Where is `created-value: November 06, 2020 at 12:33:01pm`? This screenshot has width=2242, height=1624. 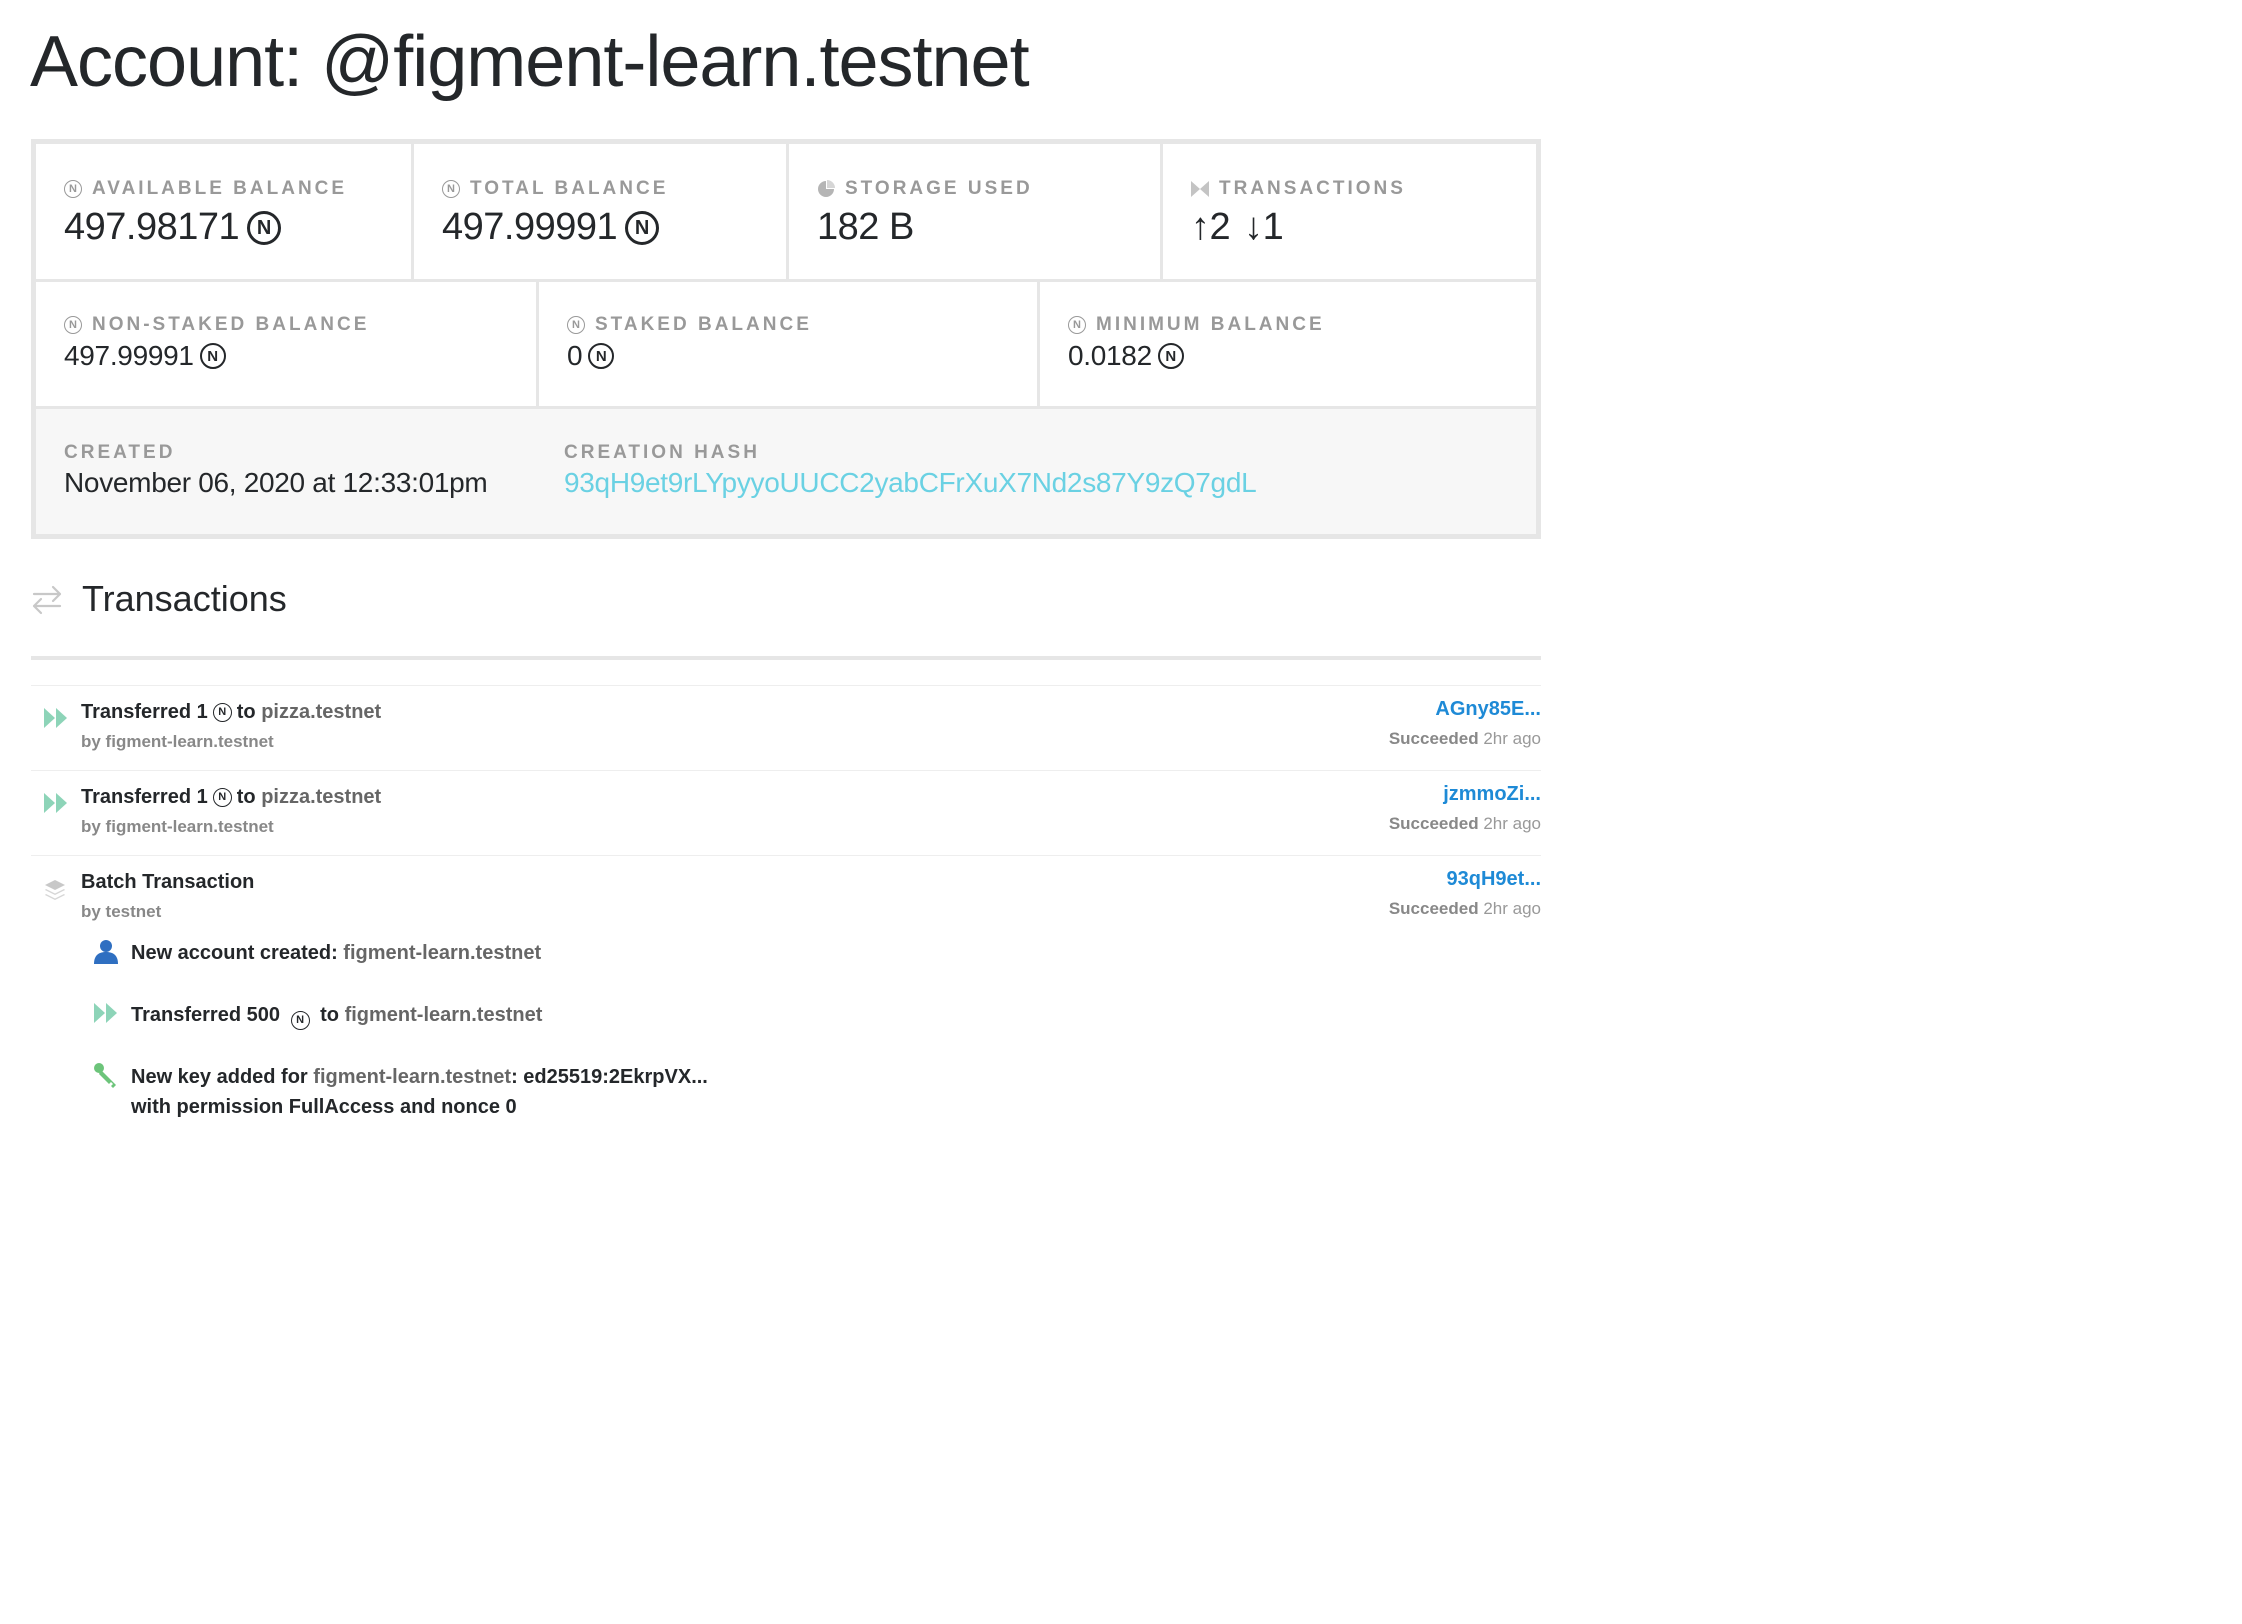
created-value: November 06, 2020 at 12:33:01pm is located at coordinates (276, 482).